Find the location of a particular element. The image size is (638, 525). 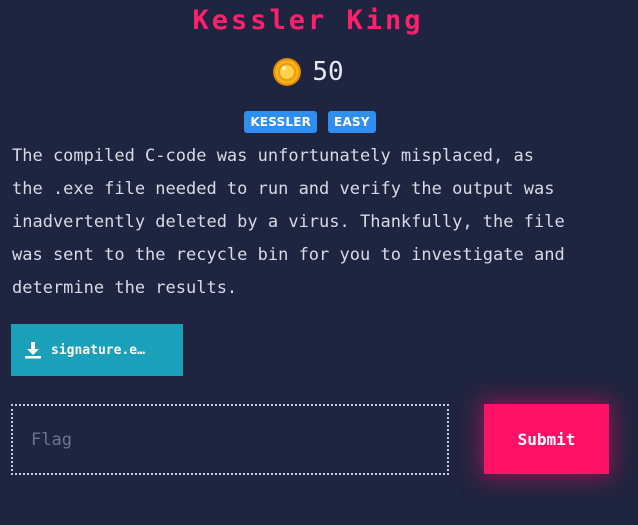

tag-list: KESSLER EASY is located at coordinates (310, 122).